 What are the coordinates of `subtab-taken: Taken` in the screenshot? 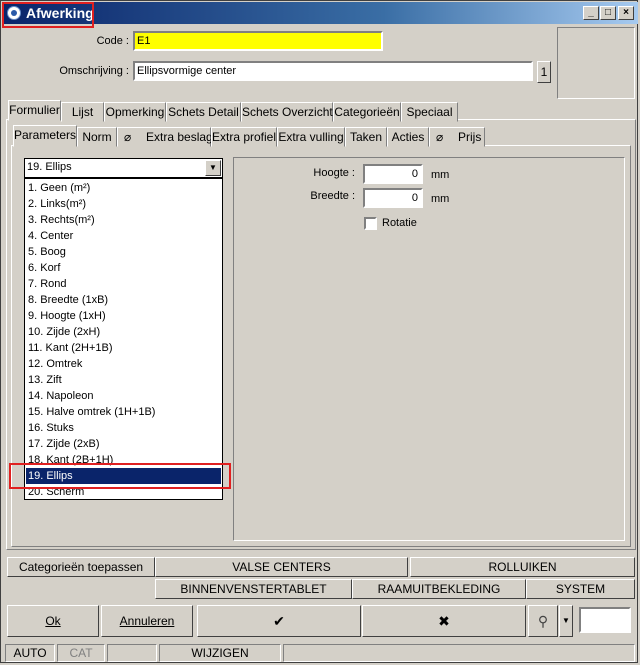 It's located at (366, 137).